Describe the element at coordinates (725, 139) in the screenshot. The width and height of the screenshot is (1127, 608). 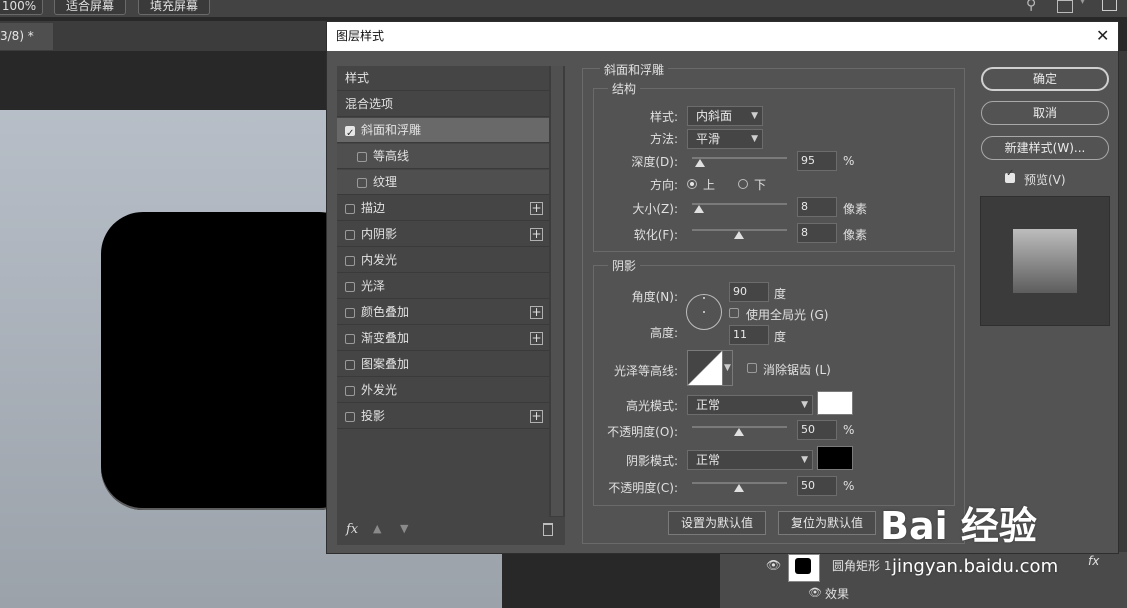
I see `technique-select: 平滑 ▼` at that location.